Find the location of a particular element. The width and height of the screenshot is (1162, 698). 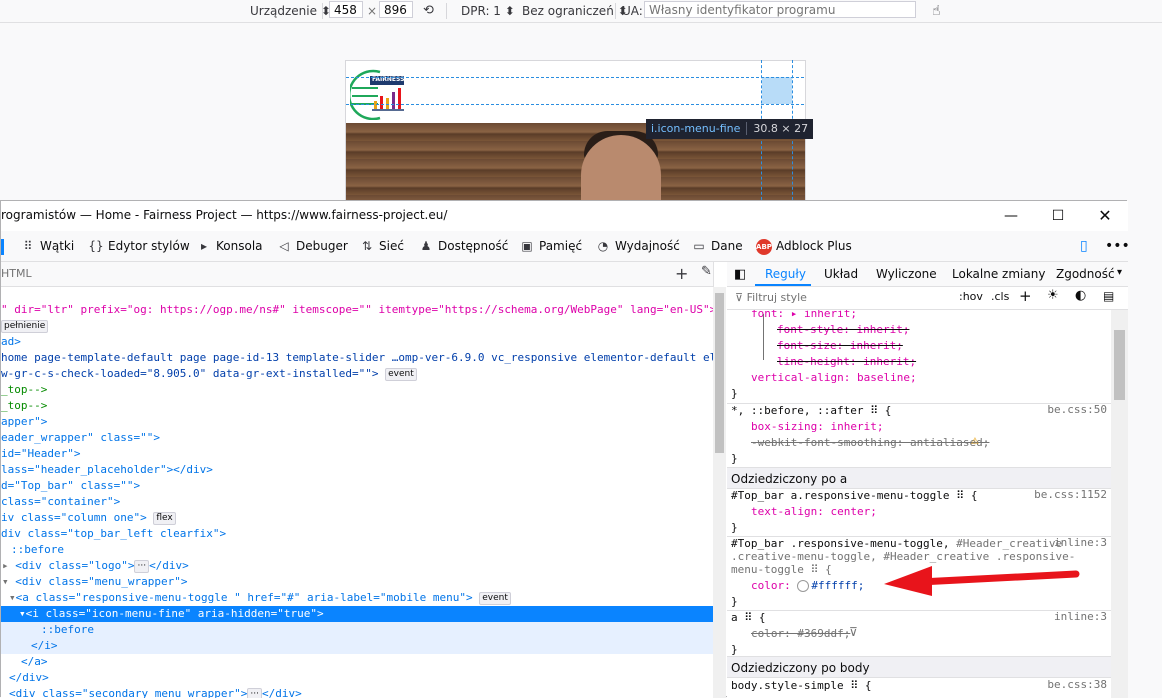

rule-selector: a ⠿ { is located at coordinates (748, 618).